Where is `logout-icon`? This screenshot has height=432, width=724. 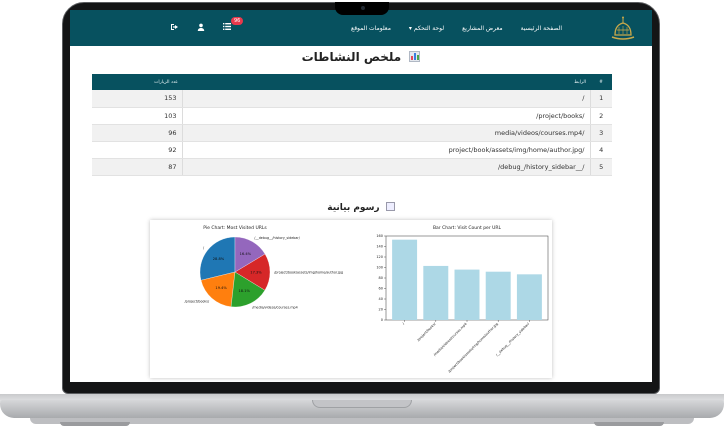 logout-icon is located at coordinates (174, 28).